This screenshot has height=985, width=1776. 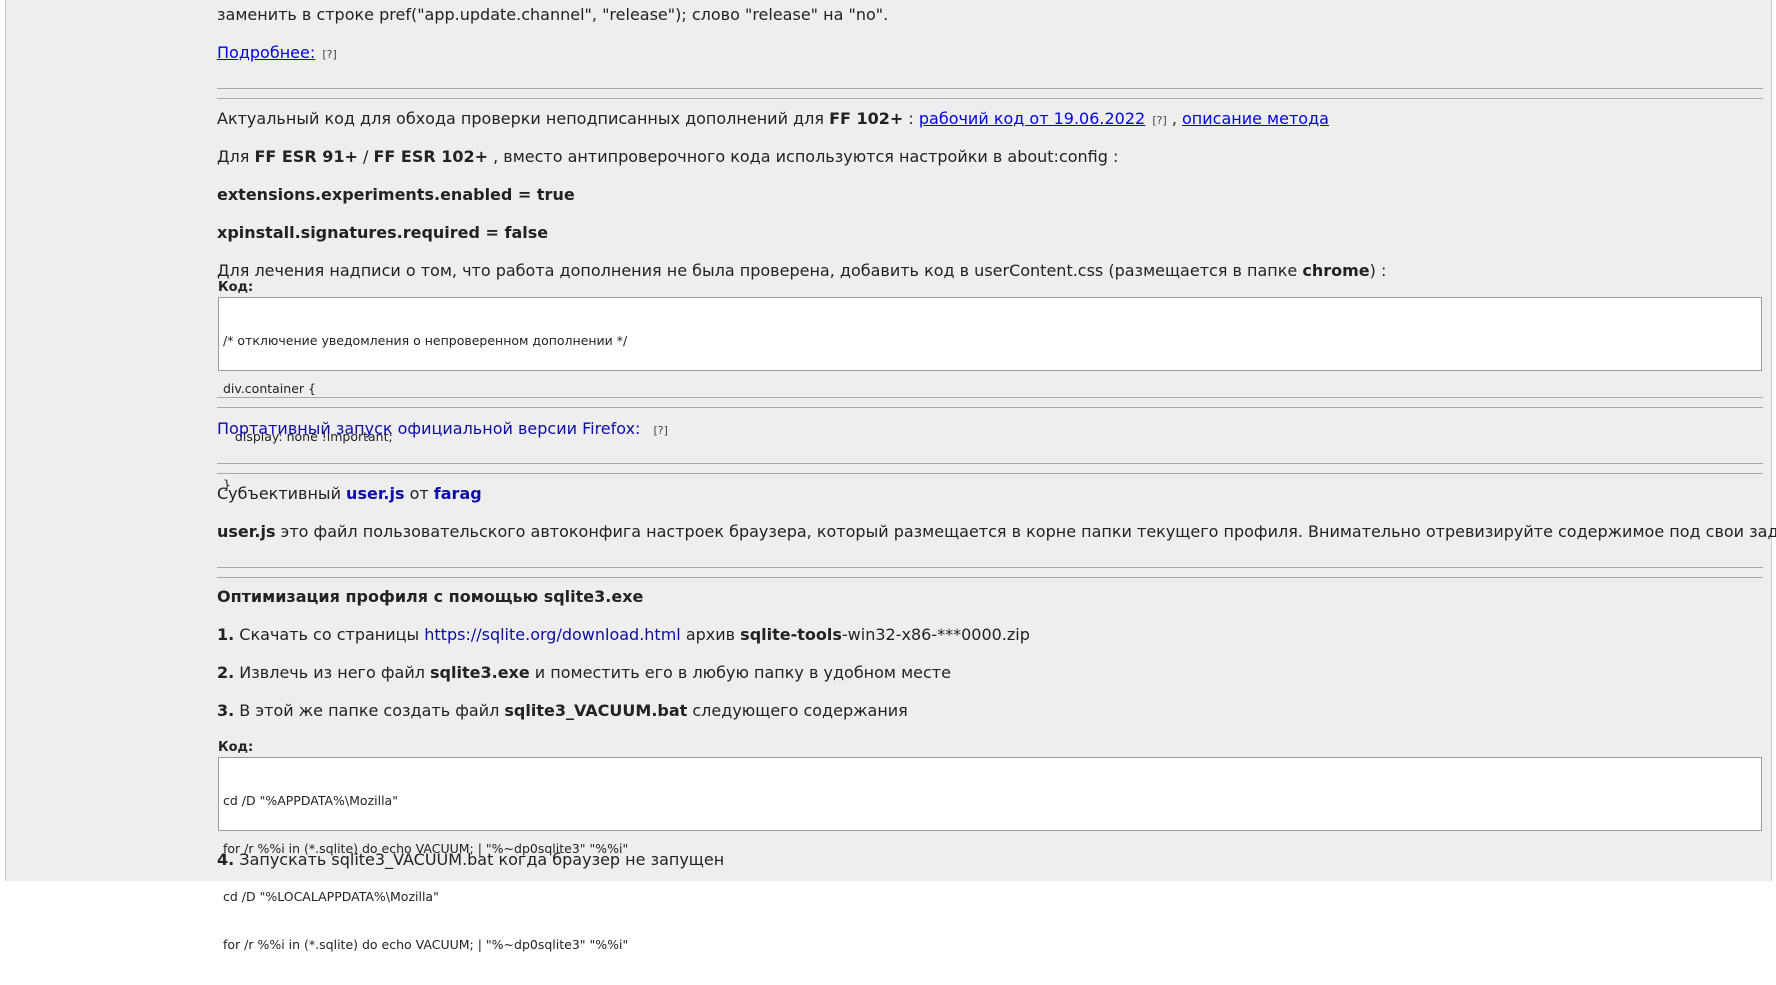 I want to click on author-link: farag, so click(x=458, y=493).